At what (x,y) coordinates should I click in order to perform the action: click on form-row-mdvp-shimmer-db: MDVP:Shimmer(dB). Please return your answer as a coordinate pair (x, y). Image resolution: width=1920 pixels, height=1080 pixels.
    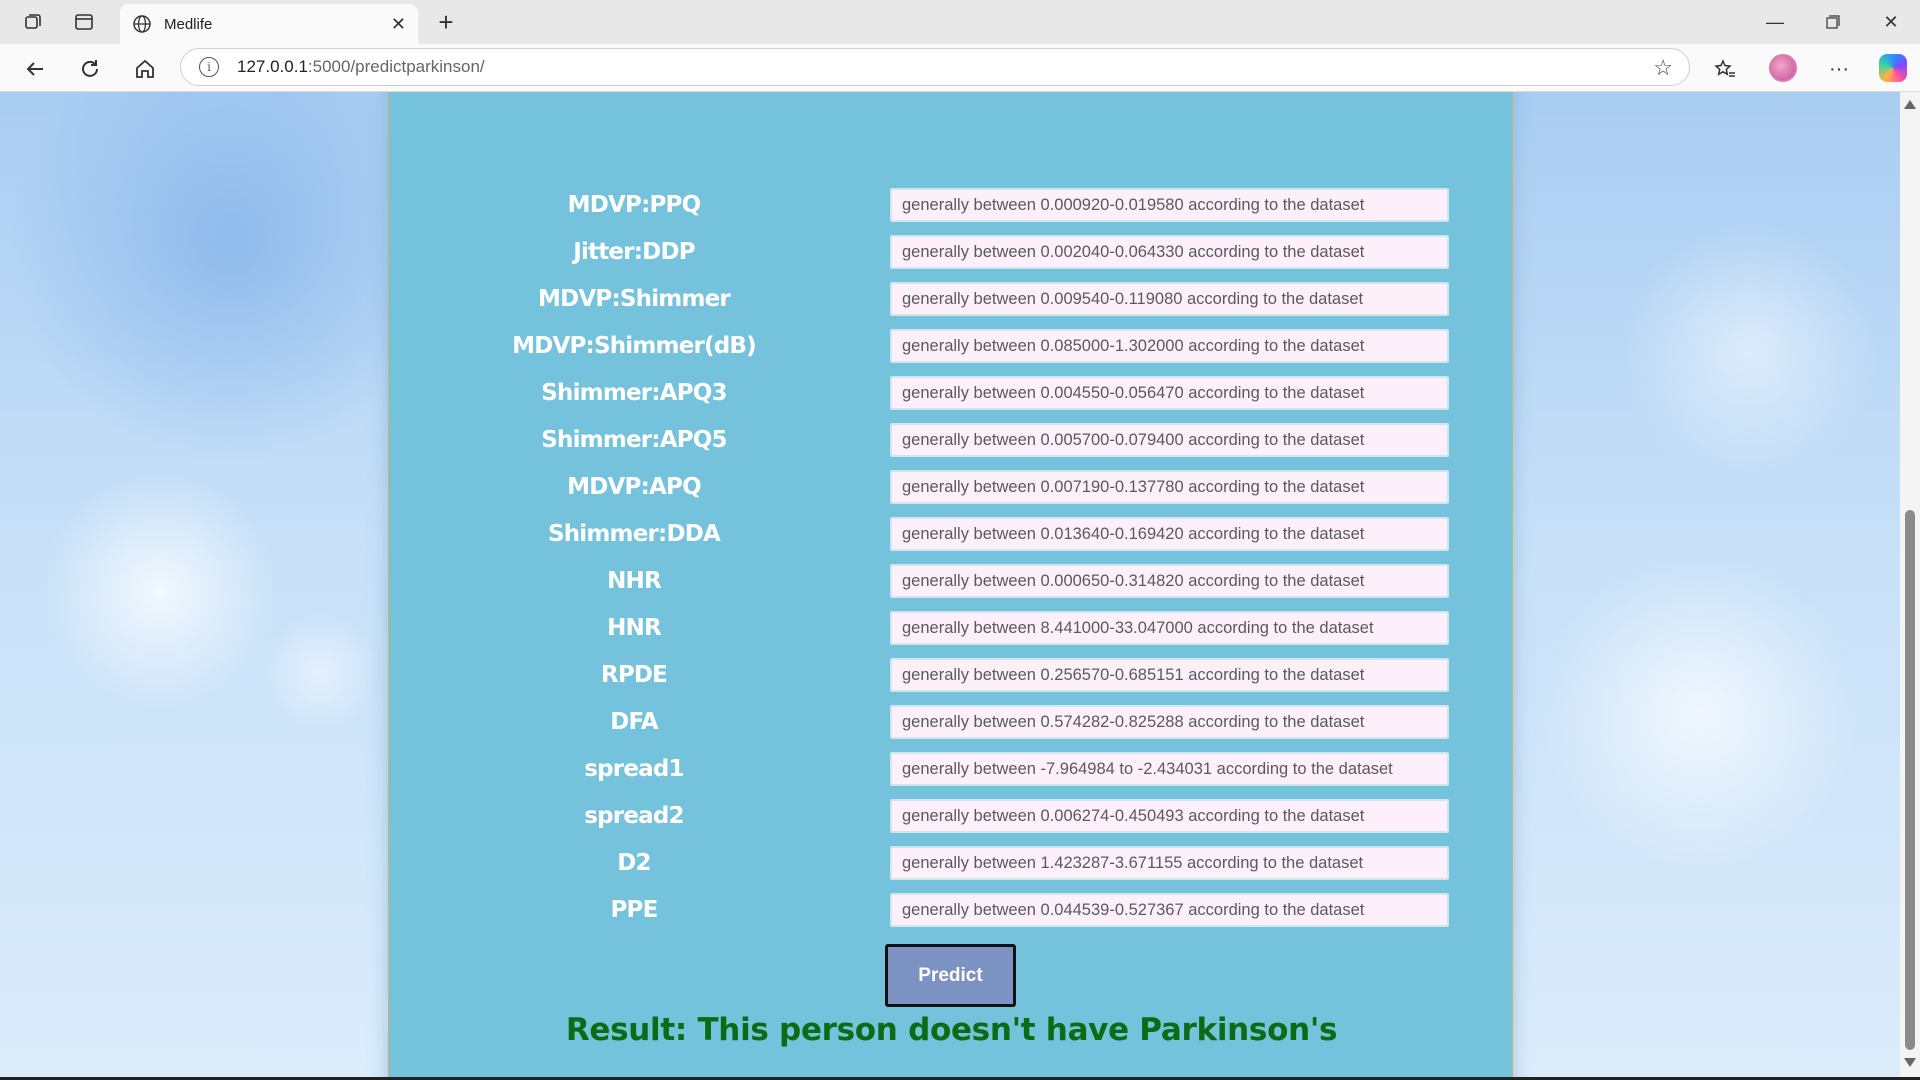
    Looking at the image, I should click on (951, 346).